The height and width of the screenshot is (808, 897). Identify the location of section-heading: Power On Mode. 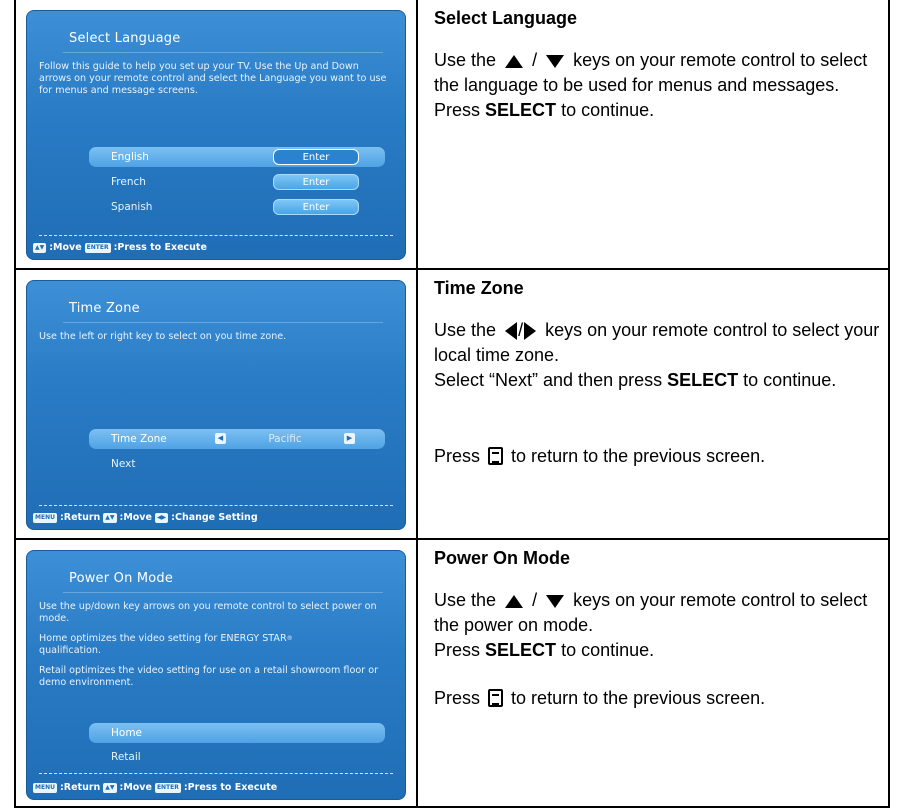
(502, 558).